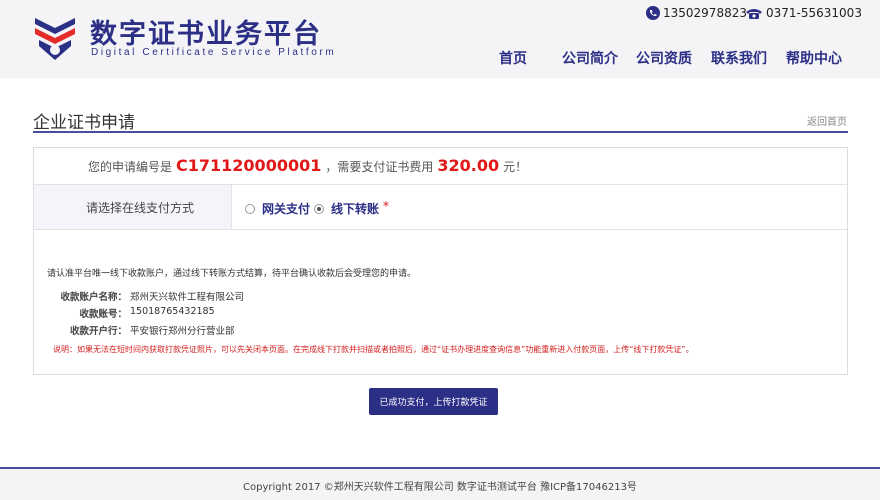  Describe the element at coordinates (182, 331) in the screenshot. I see `field-bank-value: 平安银行郑州分行营业部` at that location.